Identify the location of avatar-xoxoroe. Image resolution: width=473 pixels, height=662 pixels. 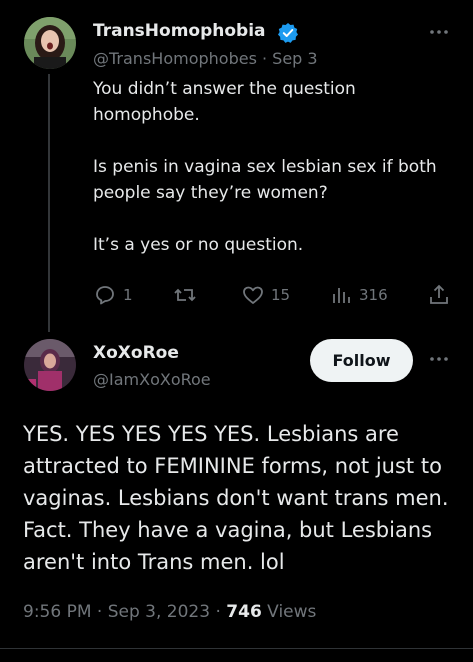
(50, 365).